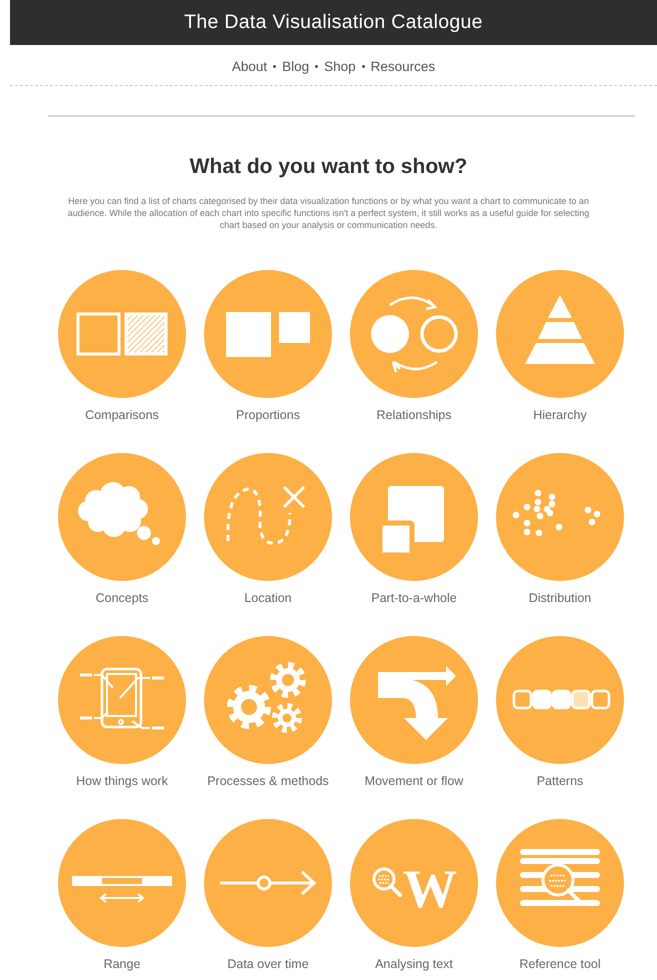 The image size is (657, 980). What do you see at coordinates (268, 517) in the screenshot?
I see `route-icon` at bounding box center [268, 517].